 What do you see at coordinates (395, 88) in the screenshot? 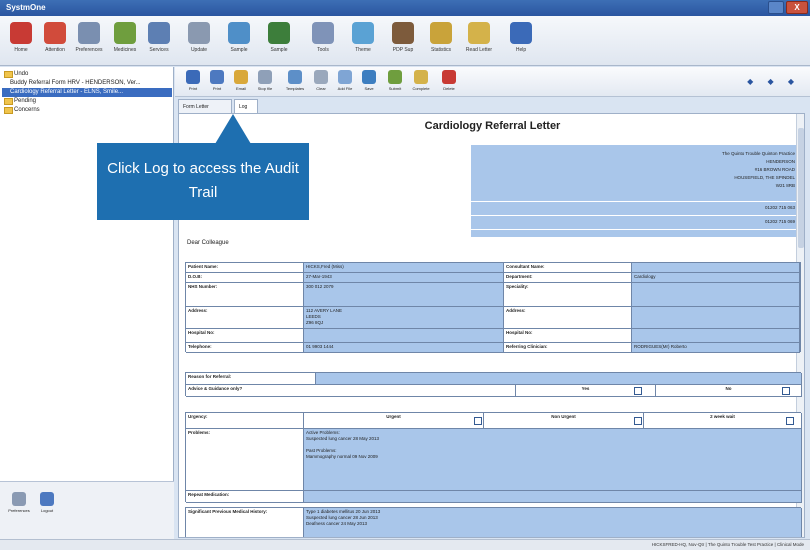
I see `doc-button-label: Submit` at bounding box center [395, 88].